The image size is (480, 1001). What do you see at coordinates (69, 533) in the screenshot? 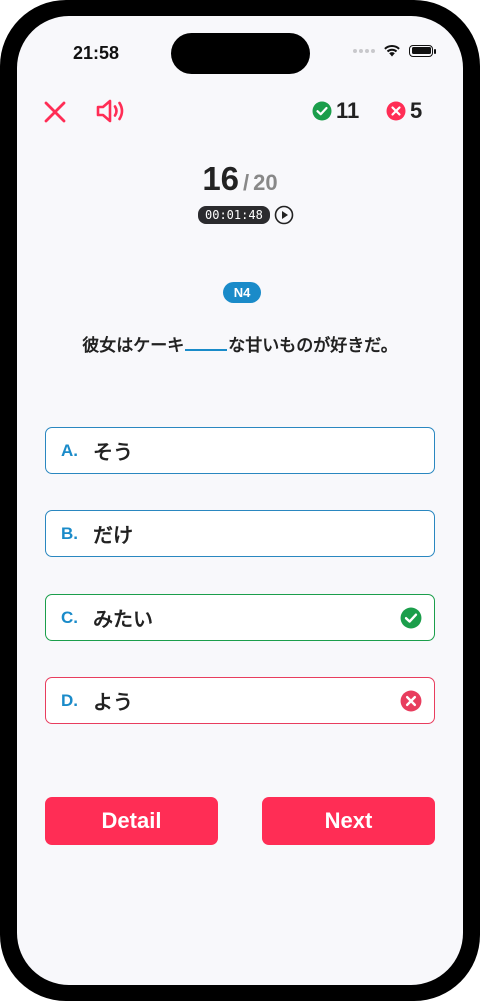
I see `option-letter: B.` at bounding box center [69, 533].